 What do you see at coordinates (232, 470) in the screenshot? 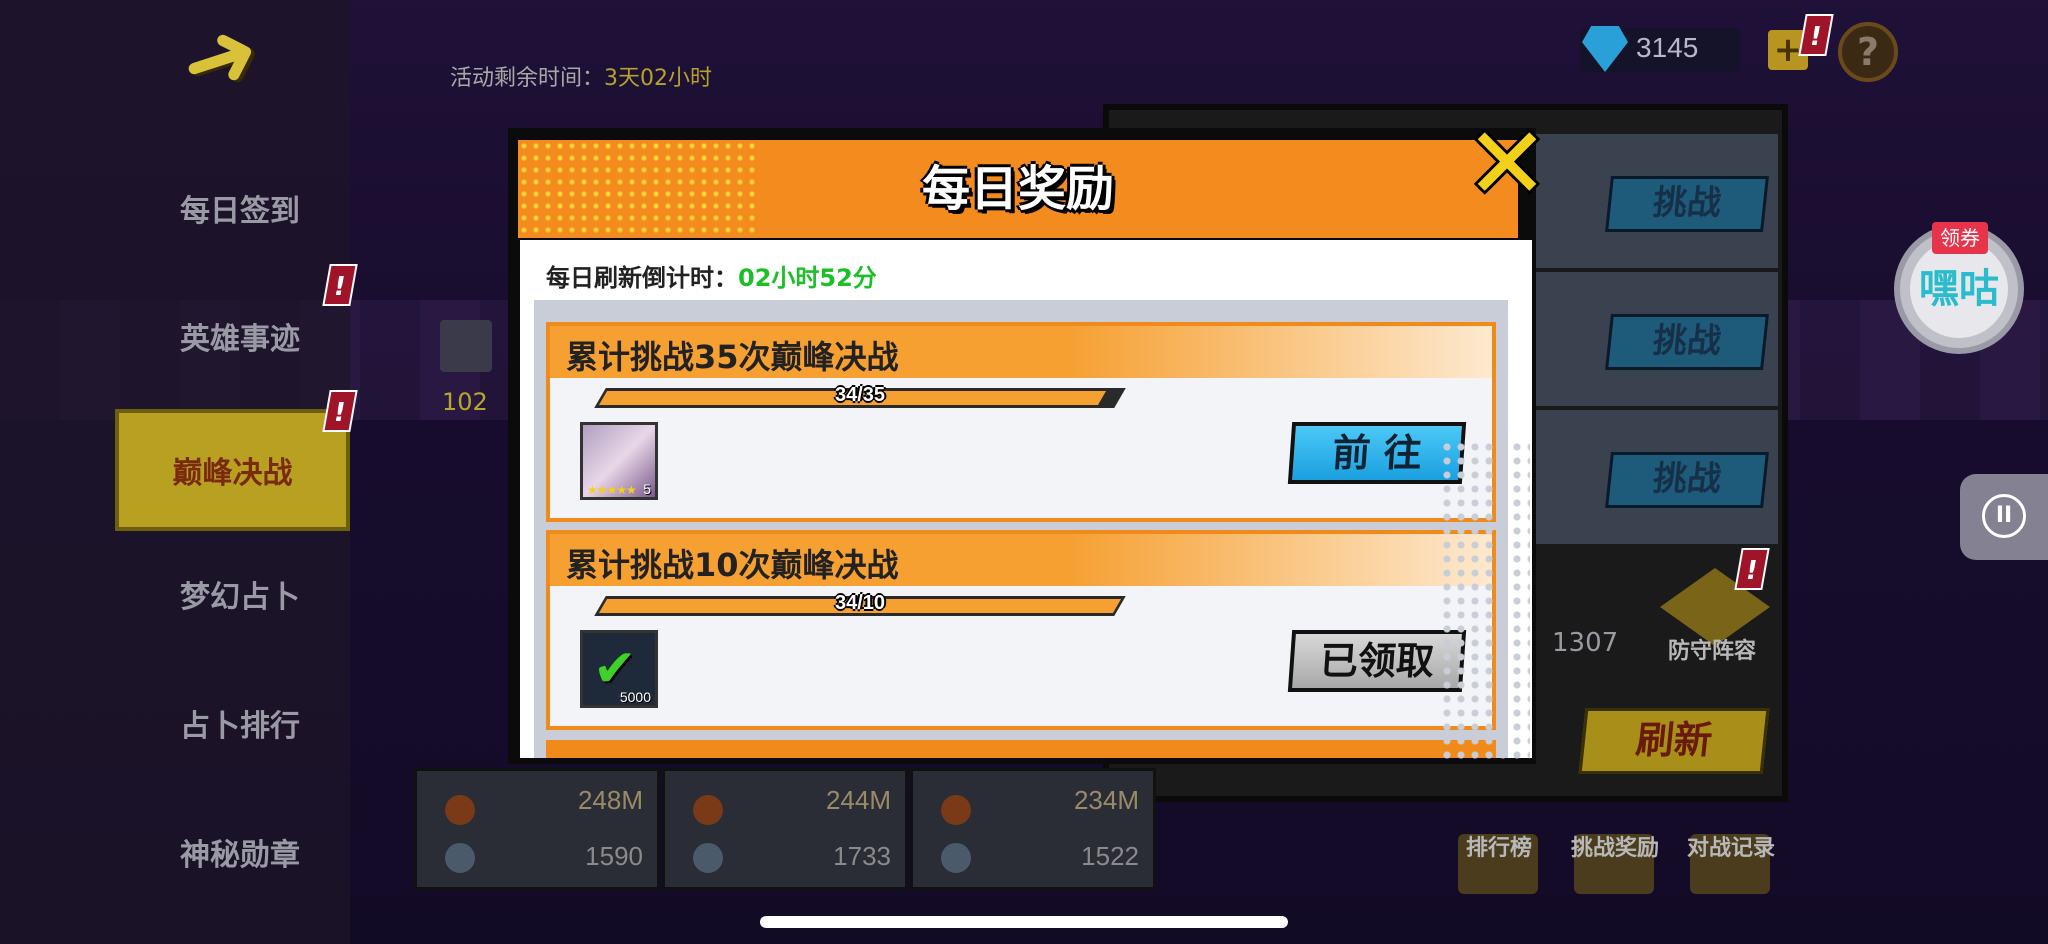
I see `sidebar-item-peak-battle: 巅峰决战` at bounding box center [232, 470].